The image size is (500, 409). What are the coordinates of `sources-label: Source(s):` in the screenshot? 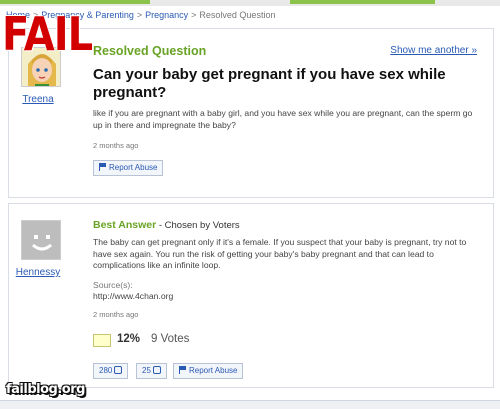 It's located at (113, 285).